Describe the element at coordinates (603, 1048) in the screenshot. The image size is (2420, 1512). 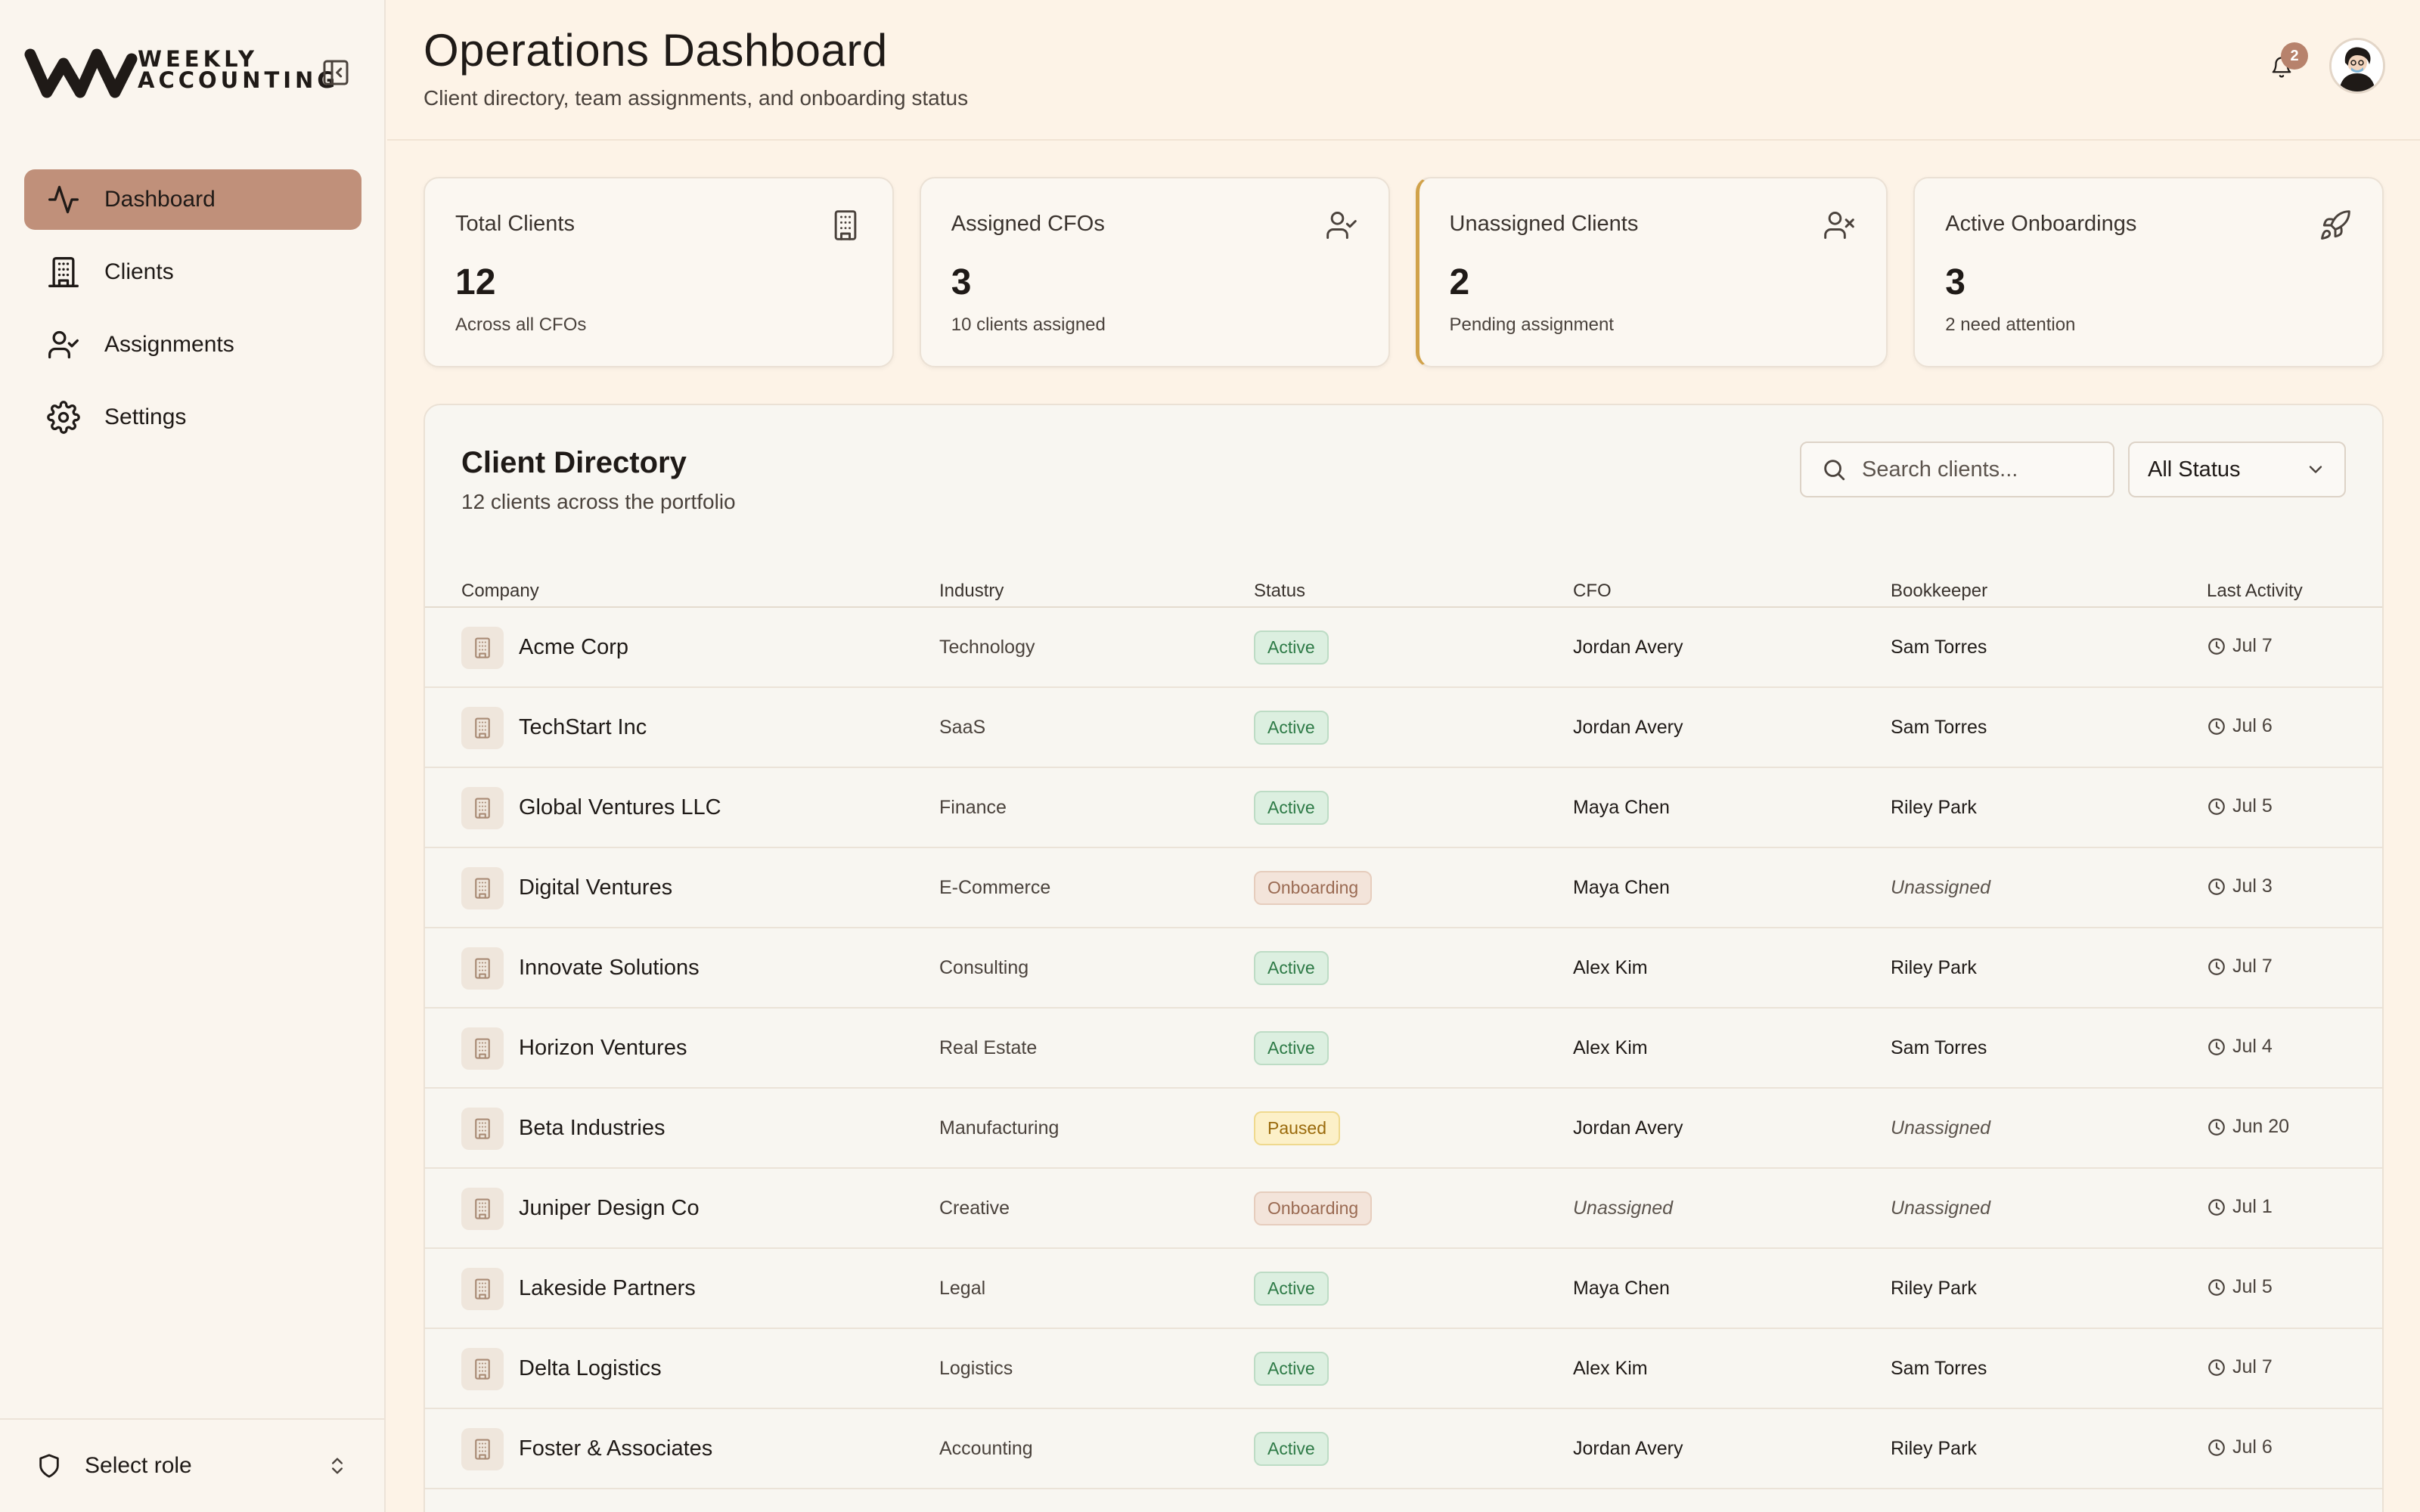
I see `company-name: Horizon Ventures` at that location.